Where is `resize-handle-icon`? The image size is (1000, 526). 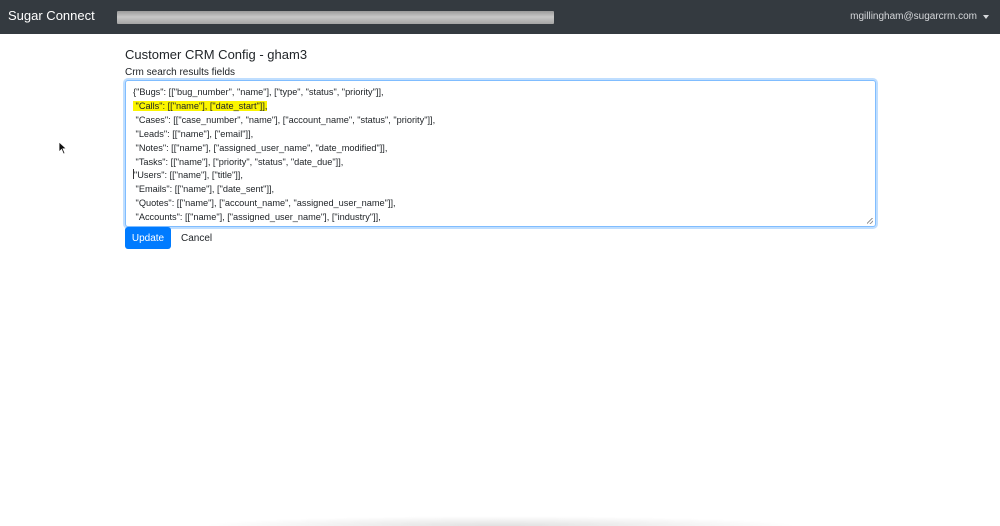 resize-handle-icon is located at coordinates (870, 221).